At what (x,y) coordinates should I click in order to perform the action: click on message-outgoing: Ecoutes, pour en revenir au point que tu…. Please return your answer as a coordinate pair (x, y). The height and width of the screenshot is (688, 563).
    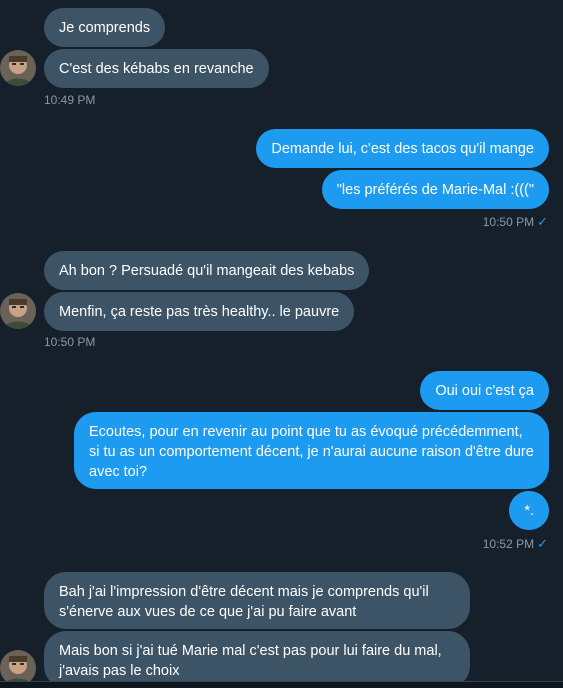
    Looking at the image, I should click on (311, 450).